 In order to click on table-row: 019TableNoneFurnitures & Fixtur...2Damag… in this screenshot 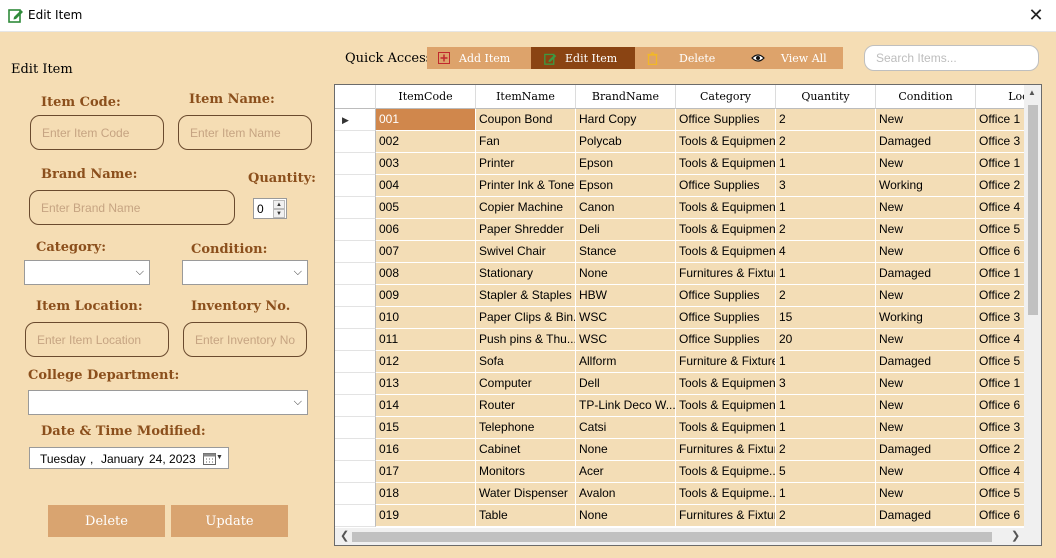, I will do `click(680, 516)`.